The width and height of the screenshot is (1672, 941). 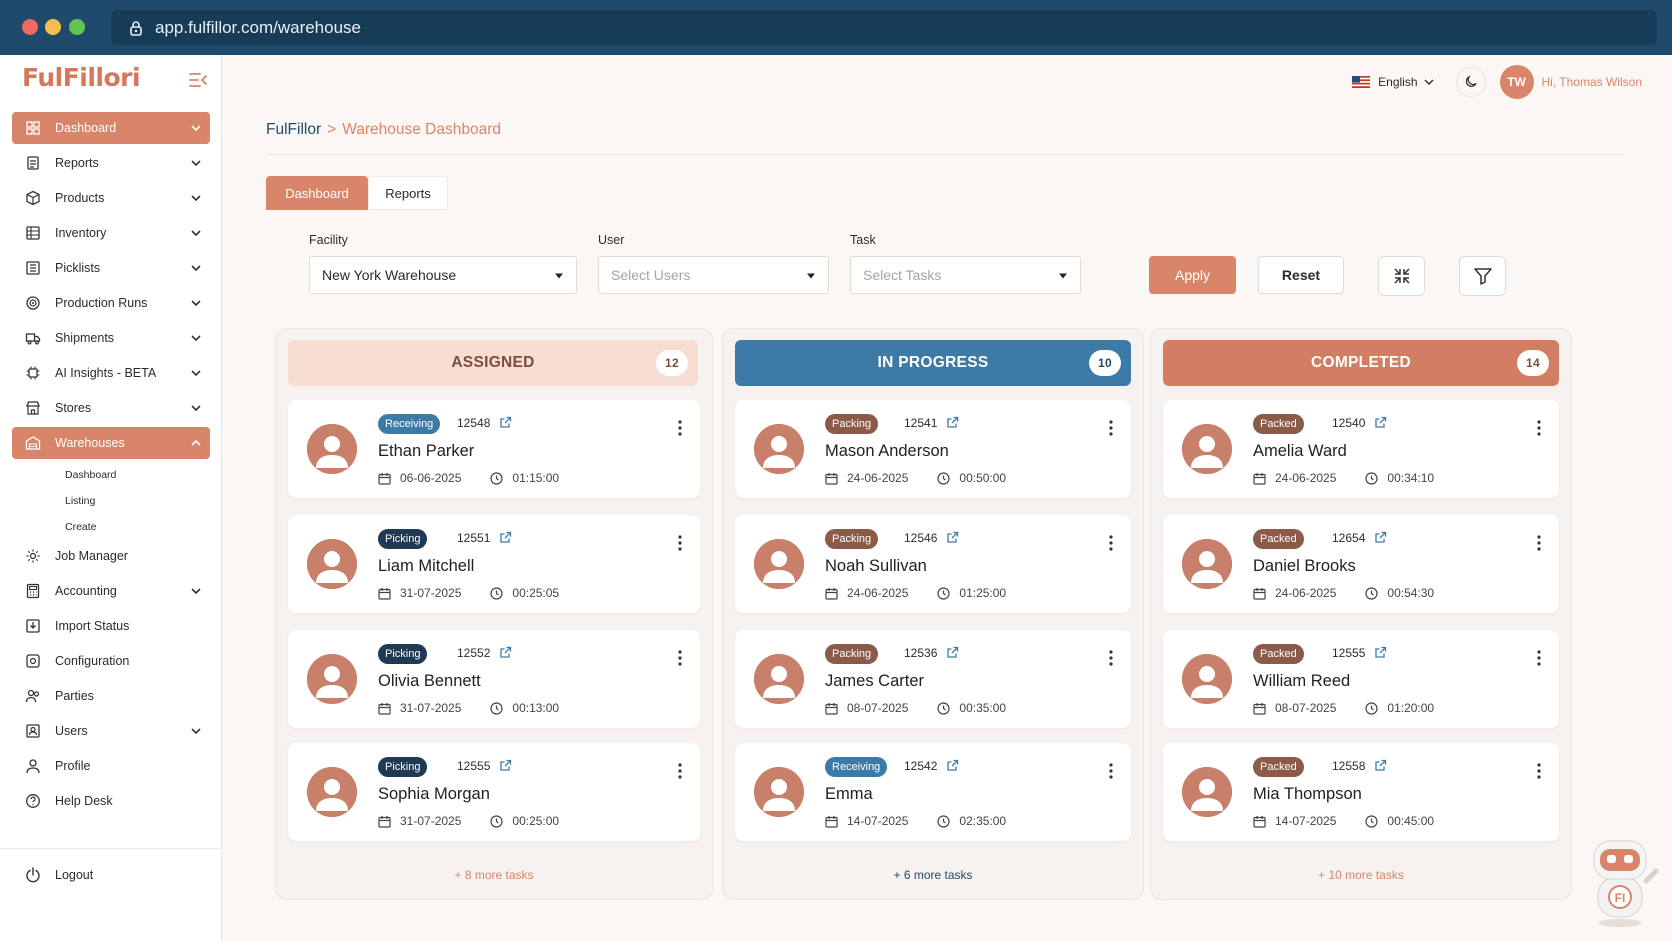 I want to click on sidebar-item-shipments: Shipments, so click(x=111, y=338).